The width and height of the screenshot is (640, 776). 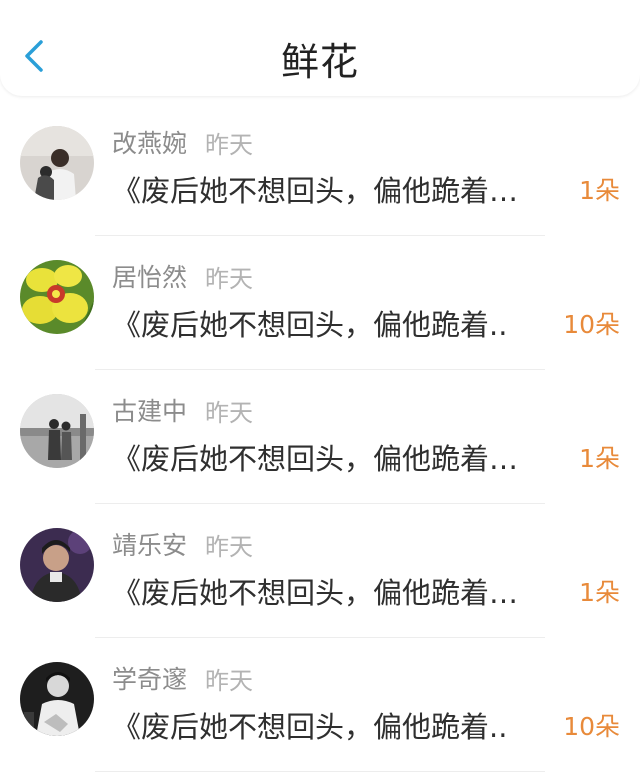 I want to click on user-name: 靖乐安, so click(x=150, y=545).